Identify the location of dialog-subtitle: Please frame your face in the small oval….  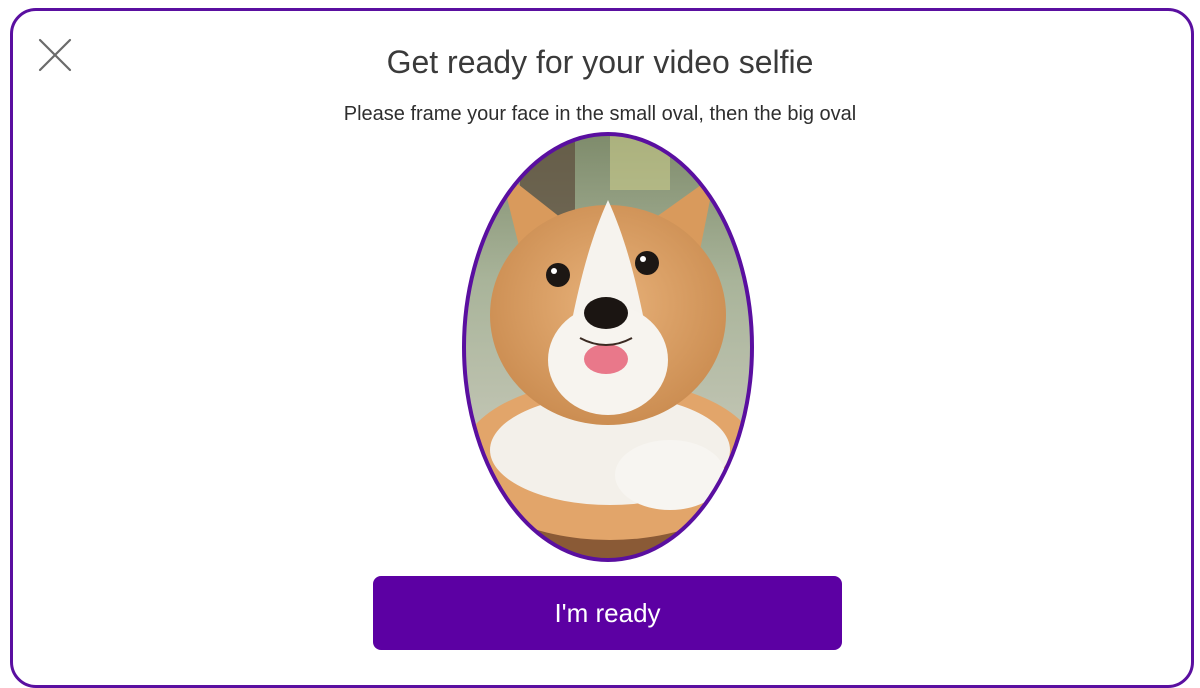
(600, 114).